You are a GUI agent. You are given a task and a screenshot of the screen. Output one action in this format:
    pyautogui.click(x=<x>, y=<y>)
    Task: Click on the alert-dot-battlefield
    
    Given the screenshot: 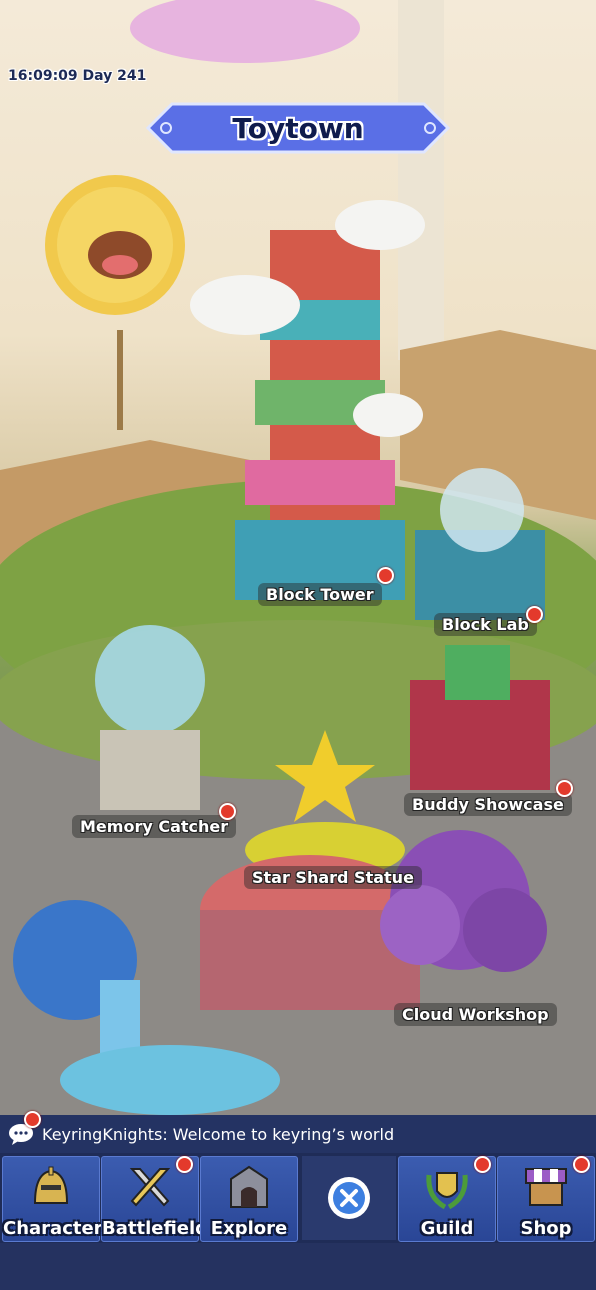 What is the action you would take?
    pyautogui.click(x=184, y=1164)
    